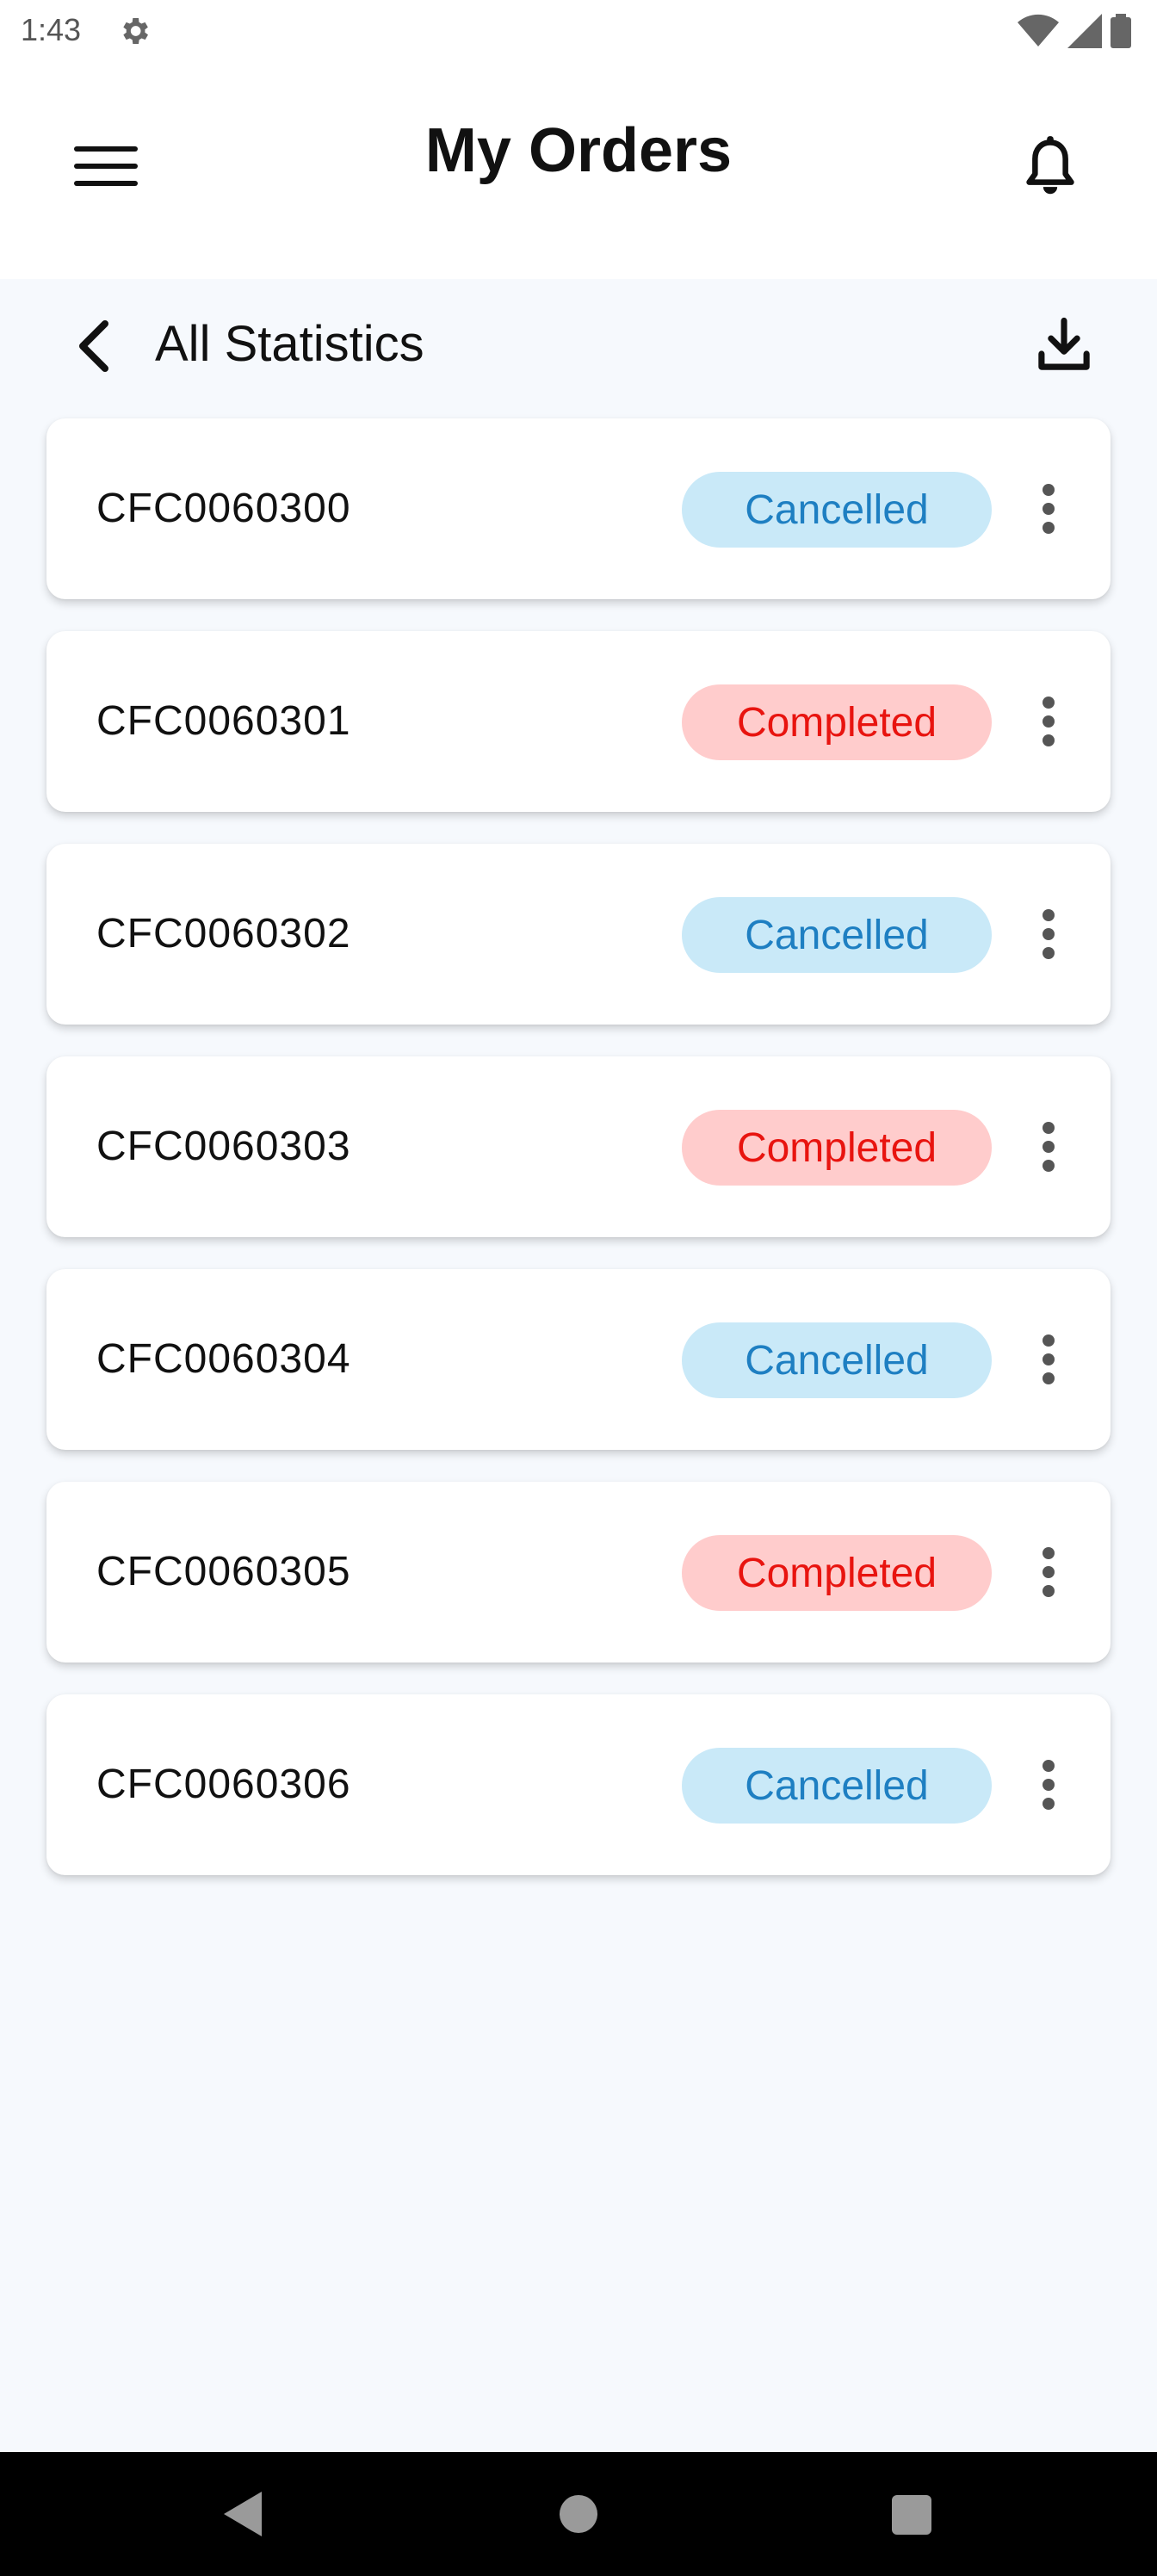  I want to click on page-title: My Orders, so click(579, 150).